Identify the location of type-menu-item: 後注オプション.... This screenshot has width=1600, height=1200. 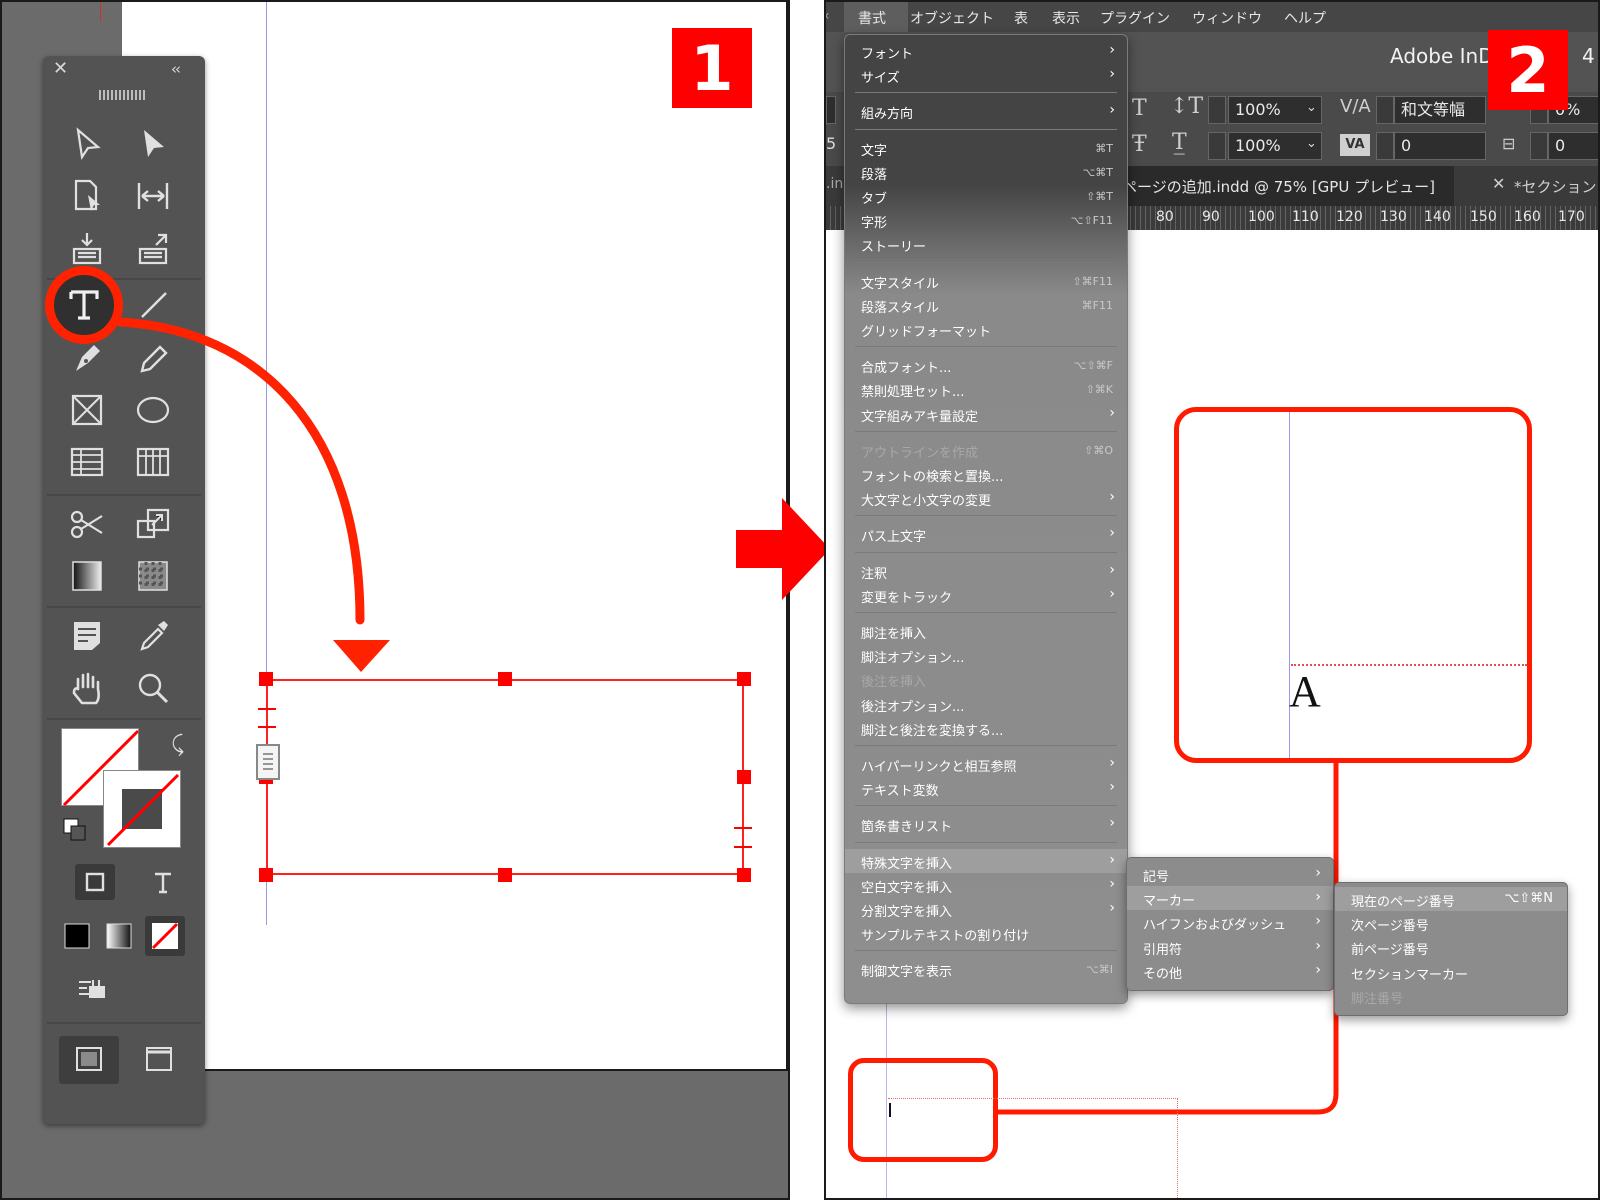
(986, 704).